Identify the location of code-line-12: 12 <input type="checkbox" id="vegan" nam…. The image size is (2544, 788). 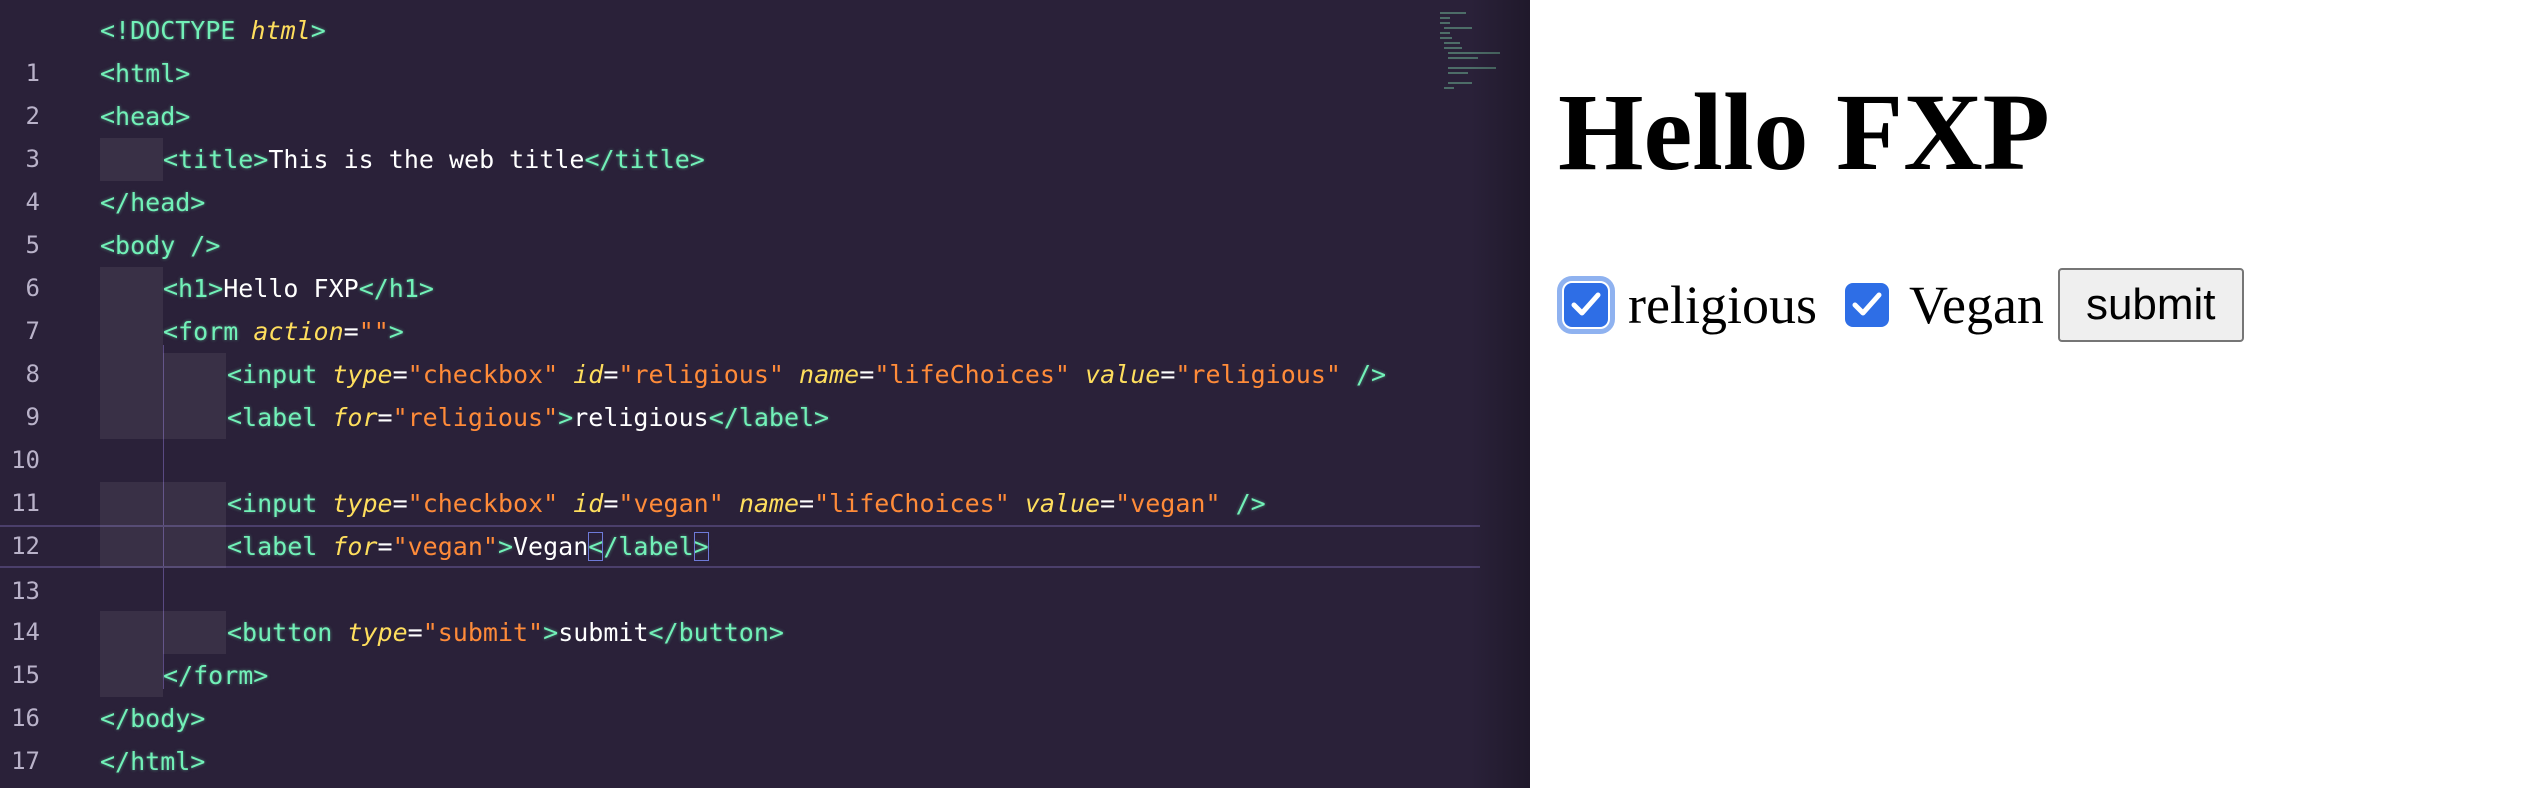
(740, 521).